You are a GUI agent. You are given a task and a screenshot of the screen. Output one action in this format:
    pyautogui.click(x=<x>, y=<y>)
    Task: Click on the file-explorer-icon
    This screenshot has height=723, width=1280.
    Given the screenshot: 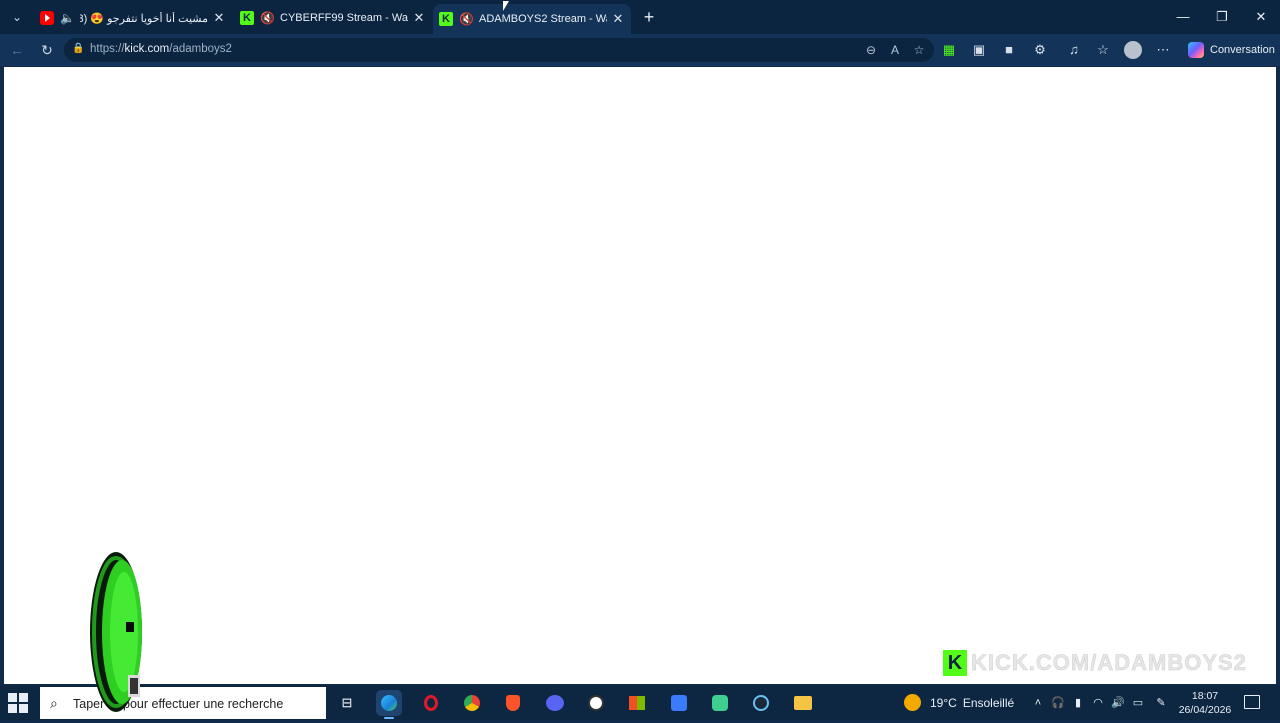 What is the action you would take?
    pyautogui.click(x=803, y=703)
    